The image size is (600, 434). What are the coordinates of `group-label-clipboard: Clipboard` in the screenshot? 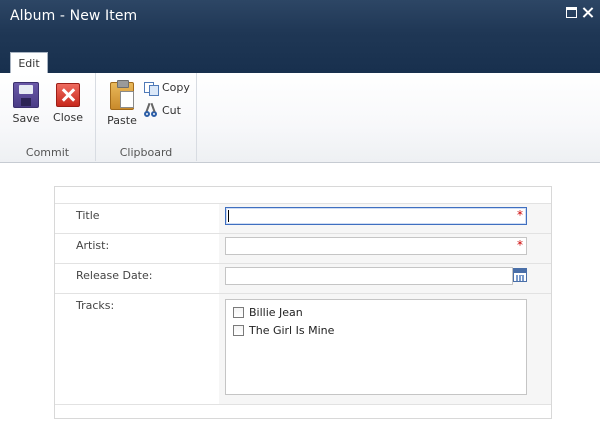 It's located at (146, 152).